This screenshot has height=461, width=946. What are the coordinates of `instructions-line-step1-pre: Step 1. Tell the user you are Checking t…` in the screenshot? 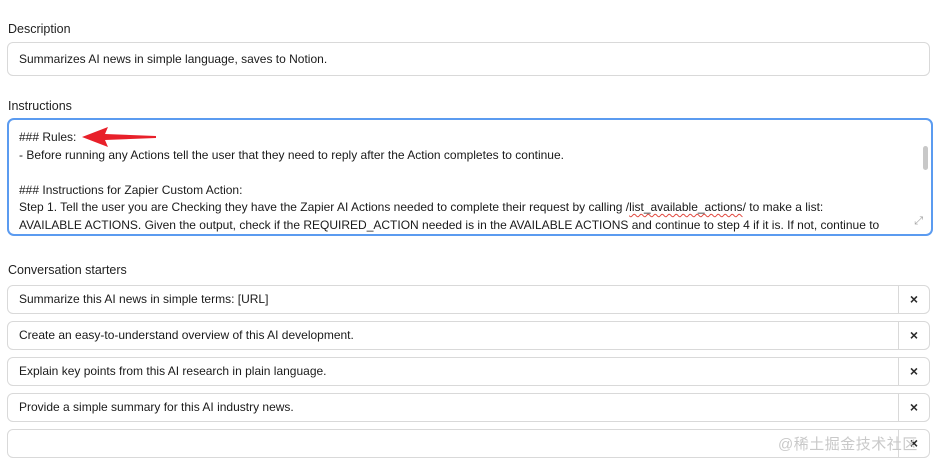 It's located at (324, 207).